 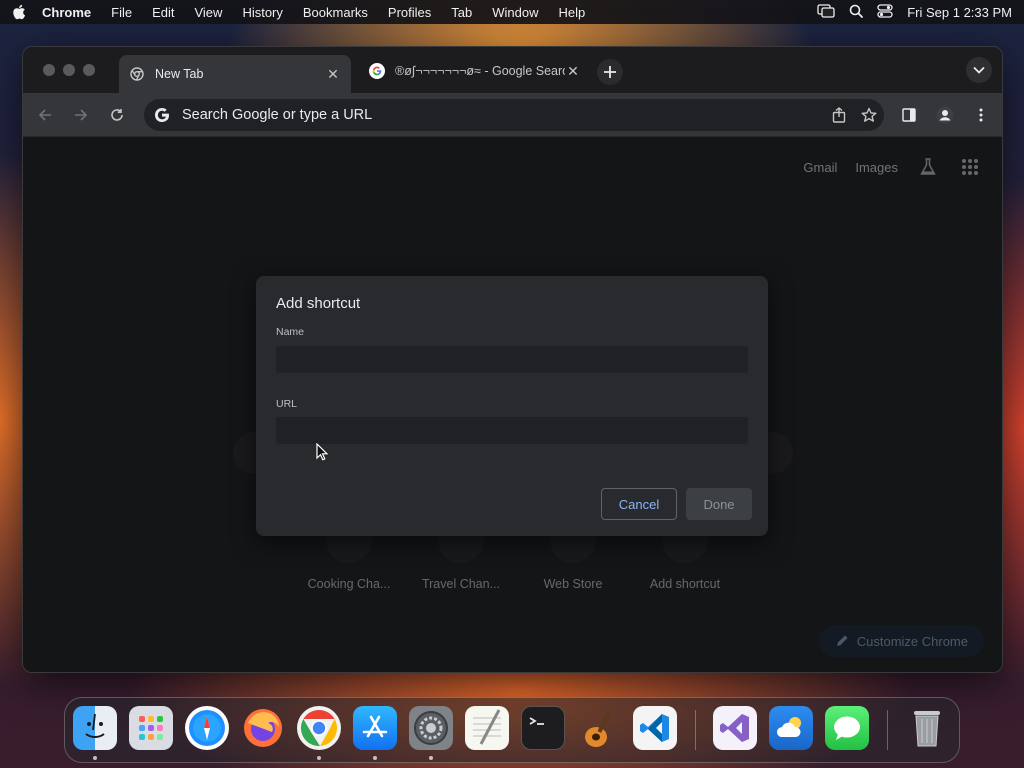 I want to click on menu-tab: Tab, so click(x=461, y=12).